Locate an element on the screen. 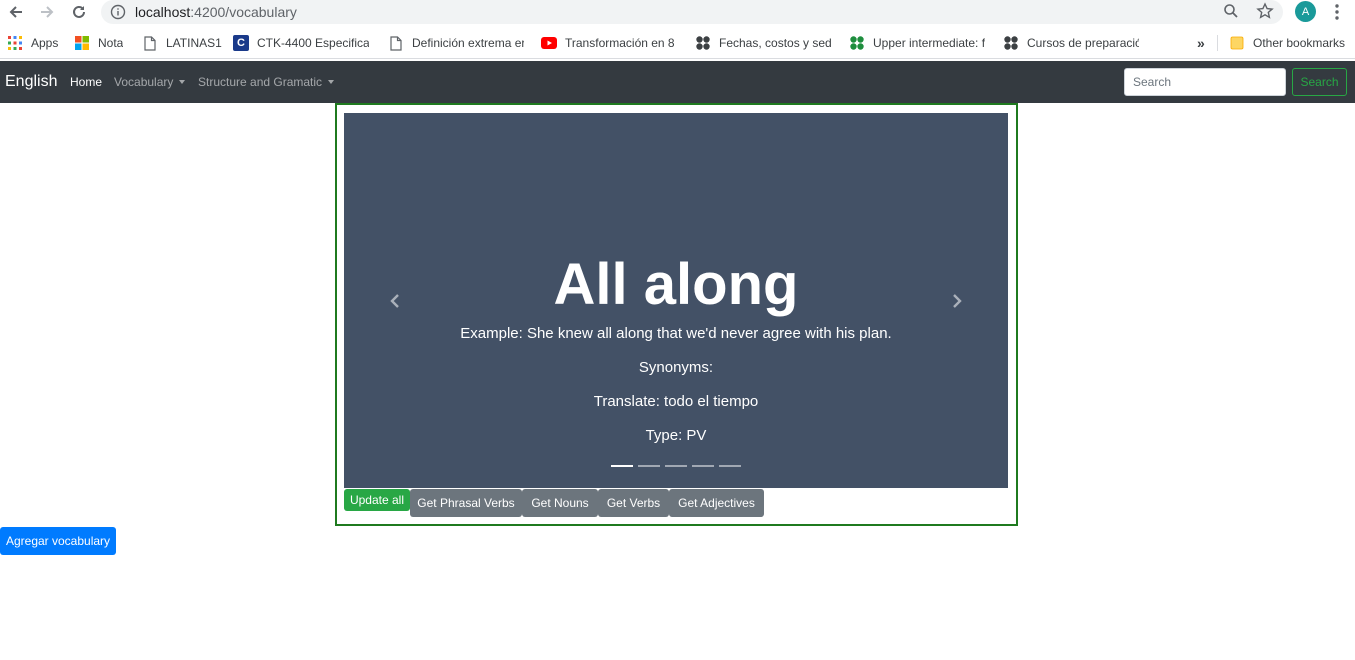 This screenshot has height=660, width=1355. youtube-icon is located at coordinates (549, 43).